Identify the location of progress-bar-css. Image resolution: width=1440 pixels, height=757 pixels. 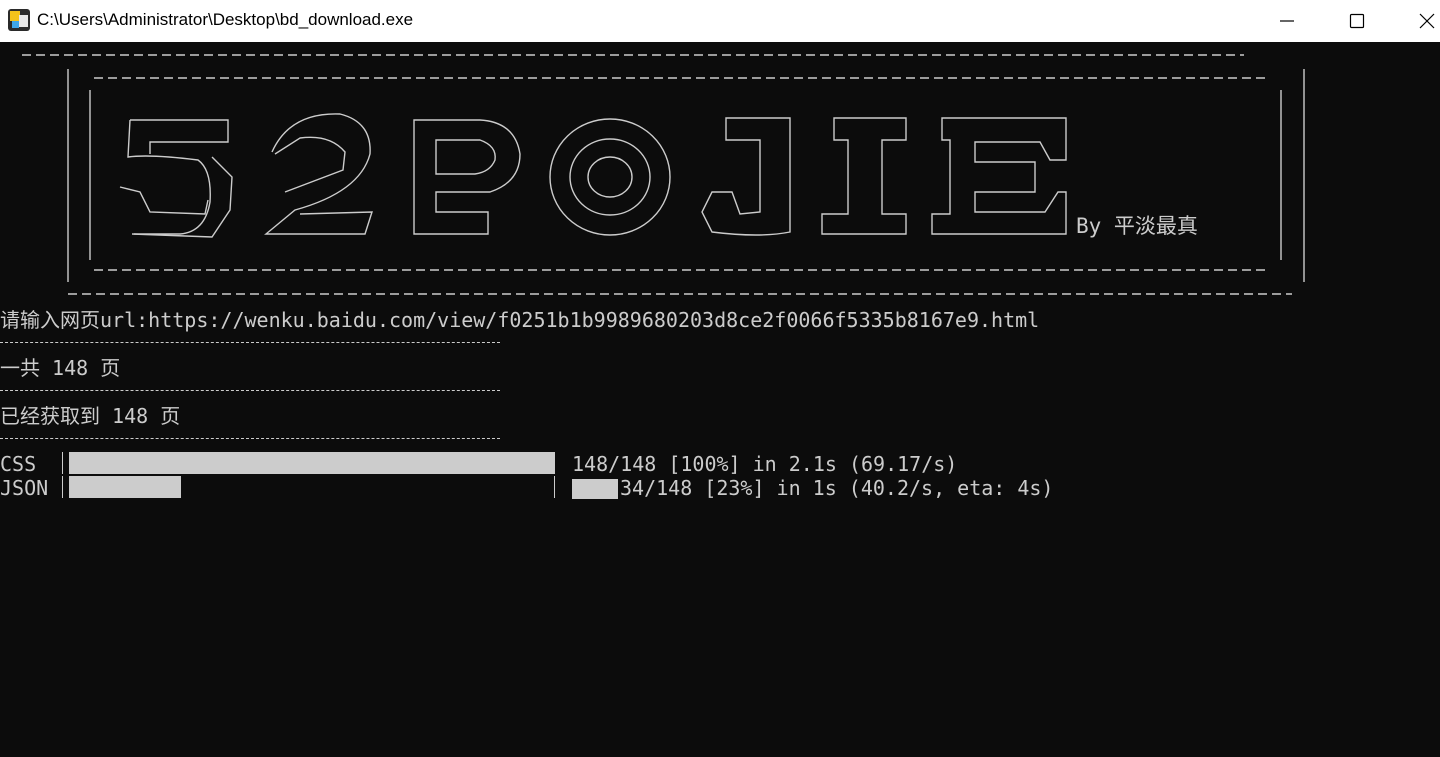
(308, 463).